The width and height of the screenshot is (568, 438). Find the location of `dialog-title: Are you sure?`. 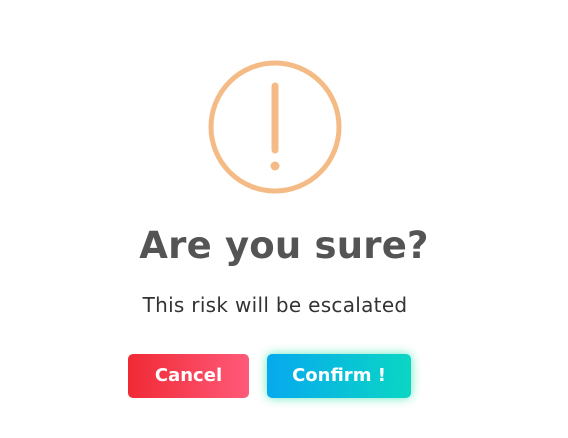

dialog-title: Are you sure? is located at coordinates (284, 245).